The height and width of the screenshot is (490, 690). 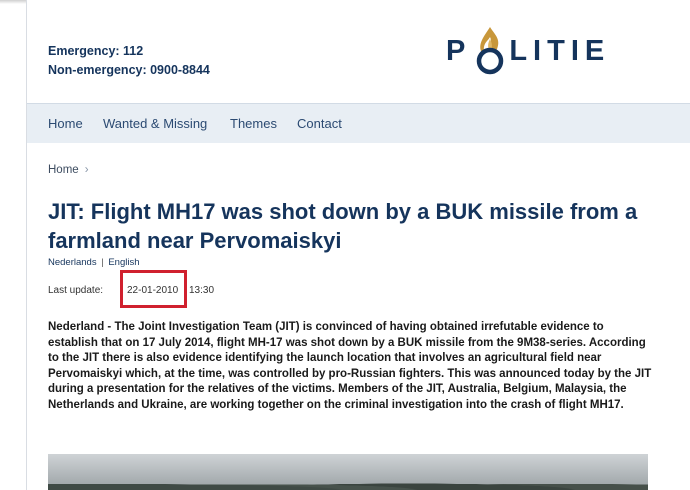 What do you see at coordinates (202, 290) in the screenshot?
I see `last-update-time: 13:30` at bounding box center [202, 290].